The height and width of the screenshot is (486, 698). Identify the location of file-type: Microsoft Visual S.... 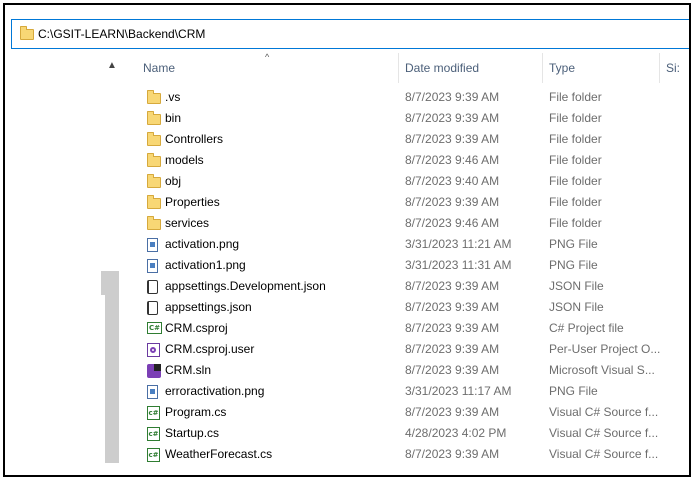
(602, 370).